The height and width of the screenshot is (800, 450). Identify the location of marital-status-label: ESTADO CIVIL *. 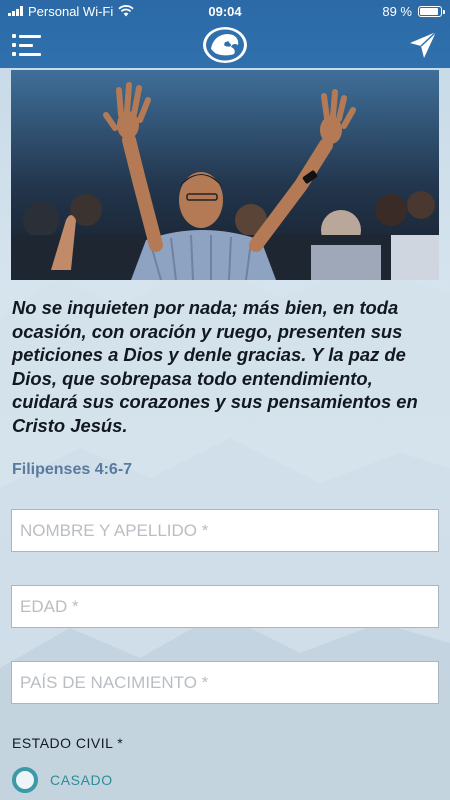
(68, 743).